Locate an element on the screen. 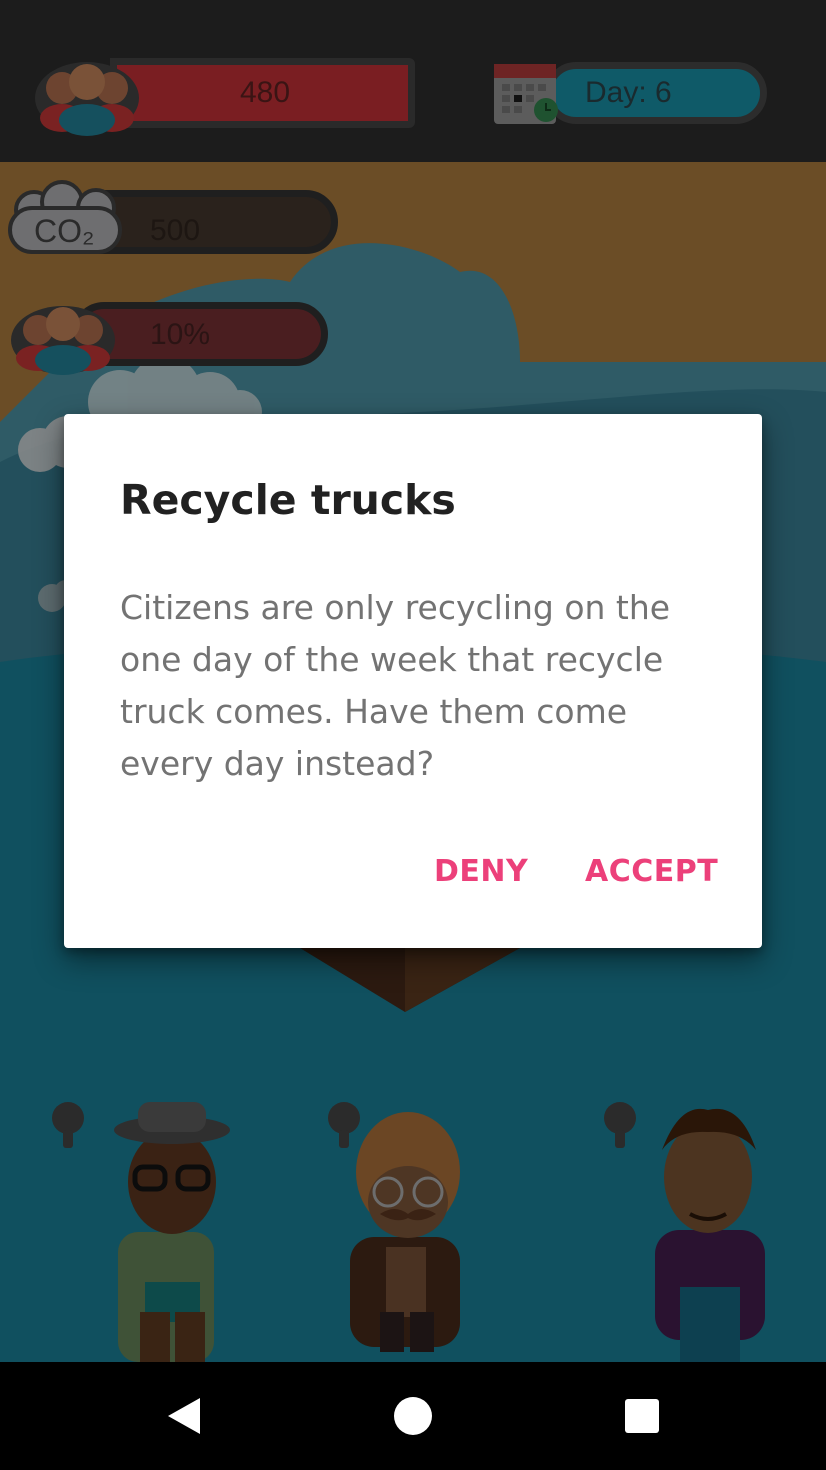 The height and width of the screenshot is (1470, 826). recents-square-icon is located at coordinates (642, 1416).